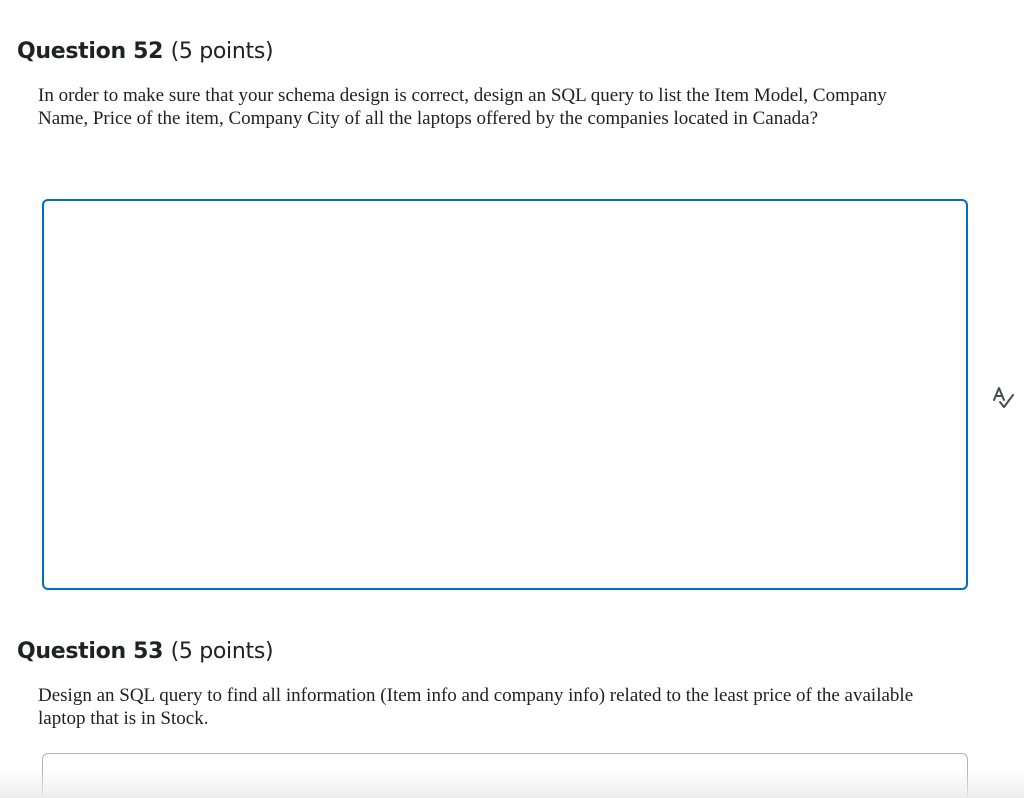 This screenshot has width=1024, height=798. What do you see at coordinates (90, 651) in the screenshot?
I see `question-53-number: Question 53` at bounding box center [90, 651].